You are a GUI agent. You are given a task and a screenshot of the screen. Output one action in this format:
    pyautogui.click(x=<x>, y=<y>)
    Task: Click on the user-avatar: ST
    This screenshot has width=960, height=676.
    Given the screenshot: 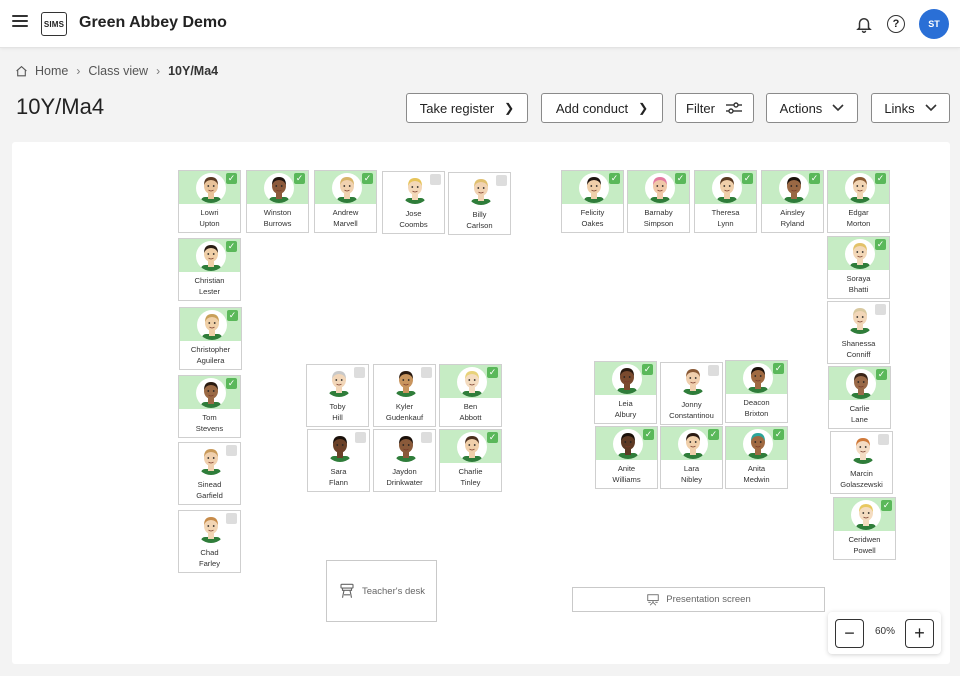 What is the action you would take?
    pyautogui.click(x=934, y=24)
    